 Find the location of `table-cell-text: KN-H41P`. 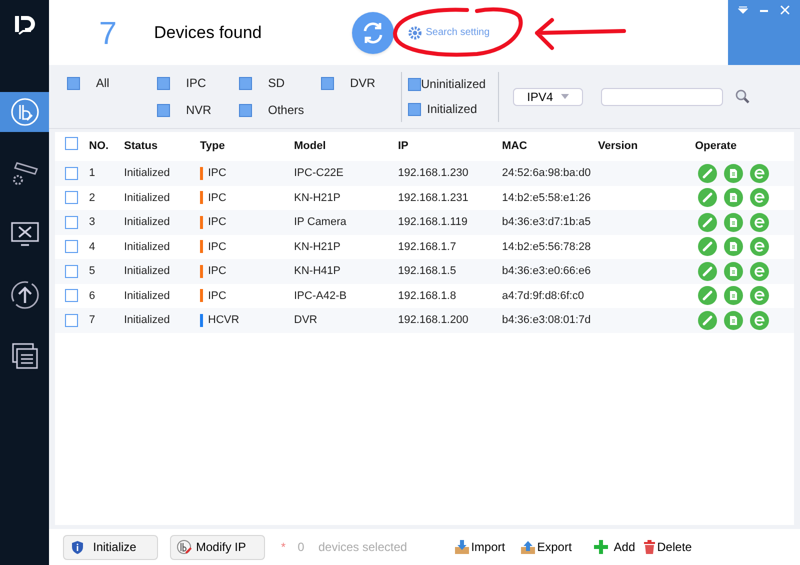

table-cell-text: KN-H41P is located at coordinates (318, 271).